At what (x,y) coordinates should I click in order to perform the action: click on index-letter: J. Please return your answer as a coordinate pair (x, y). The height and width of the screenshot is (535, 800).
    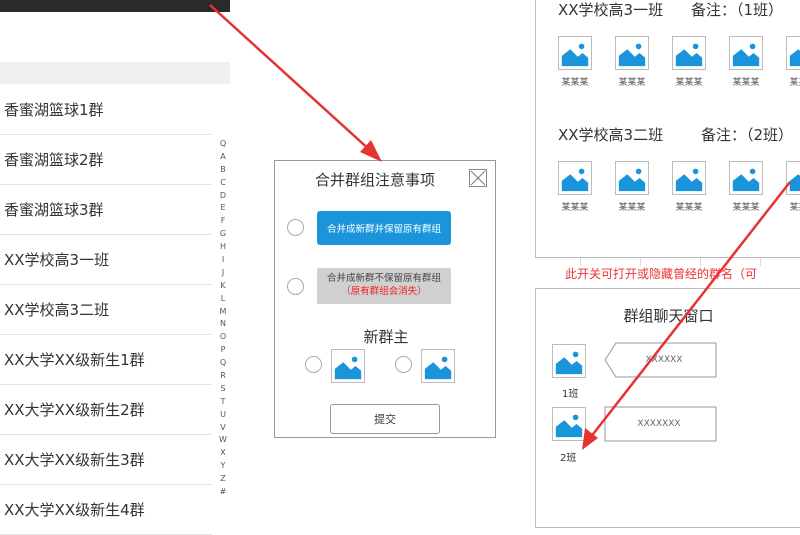
    Looking at the image, I should click on (223, 273).